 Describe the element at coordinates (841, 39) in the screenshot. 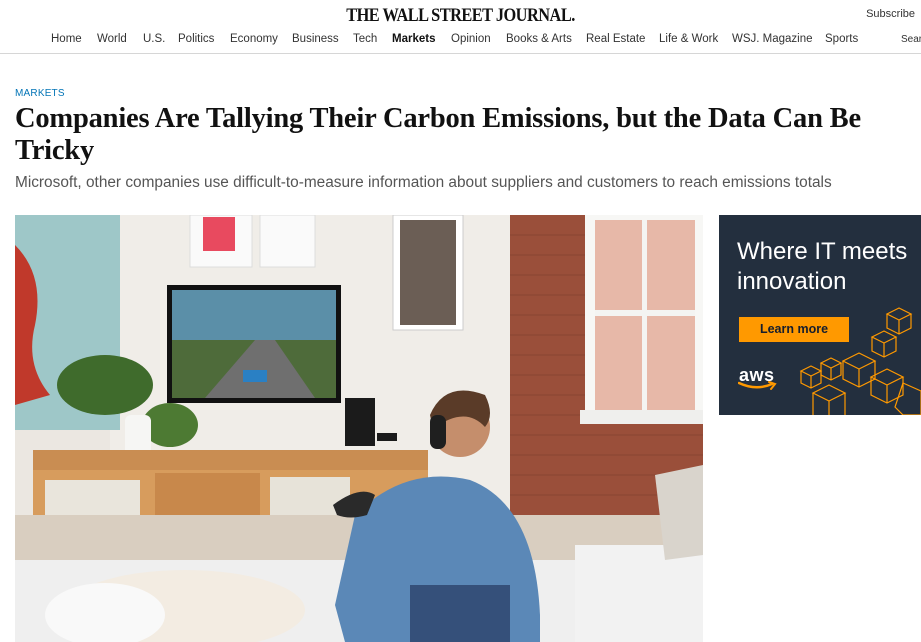

I see `nav-item-sports: Sports` at that location.